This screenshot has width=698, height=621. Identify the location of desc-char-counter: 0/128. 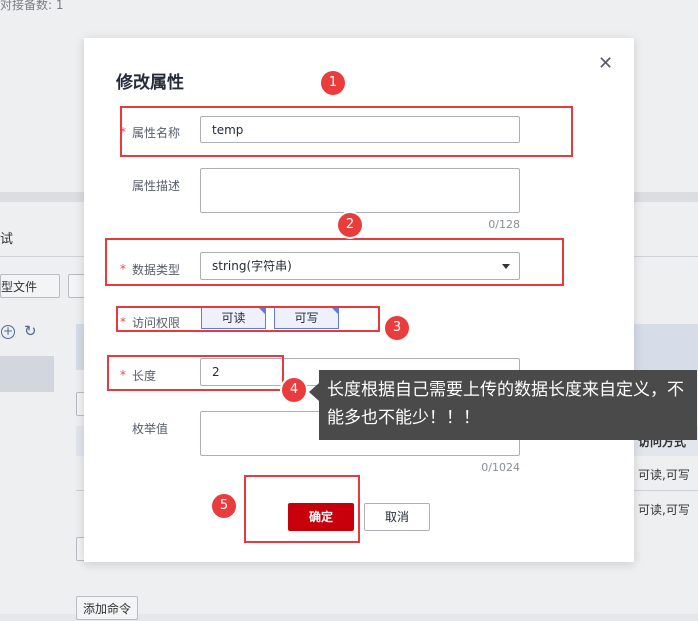
(504, 224).